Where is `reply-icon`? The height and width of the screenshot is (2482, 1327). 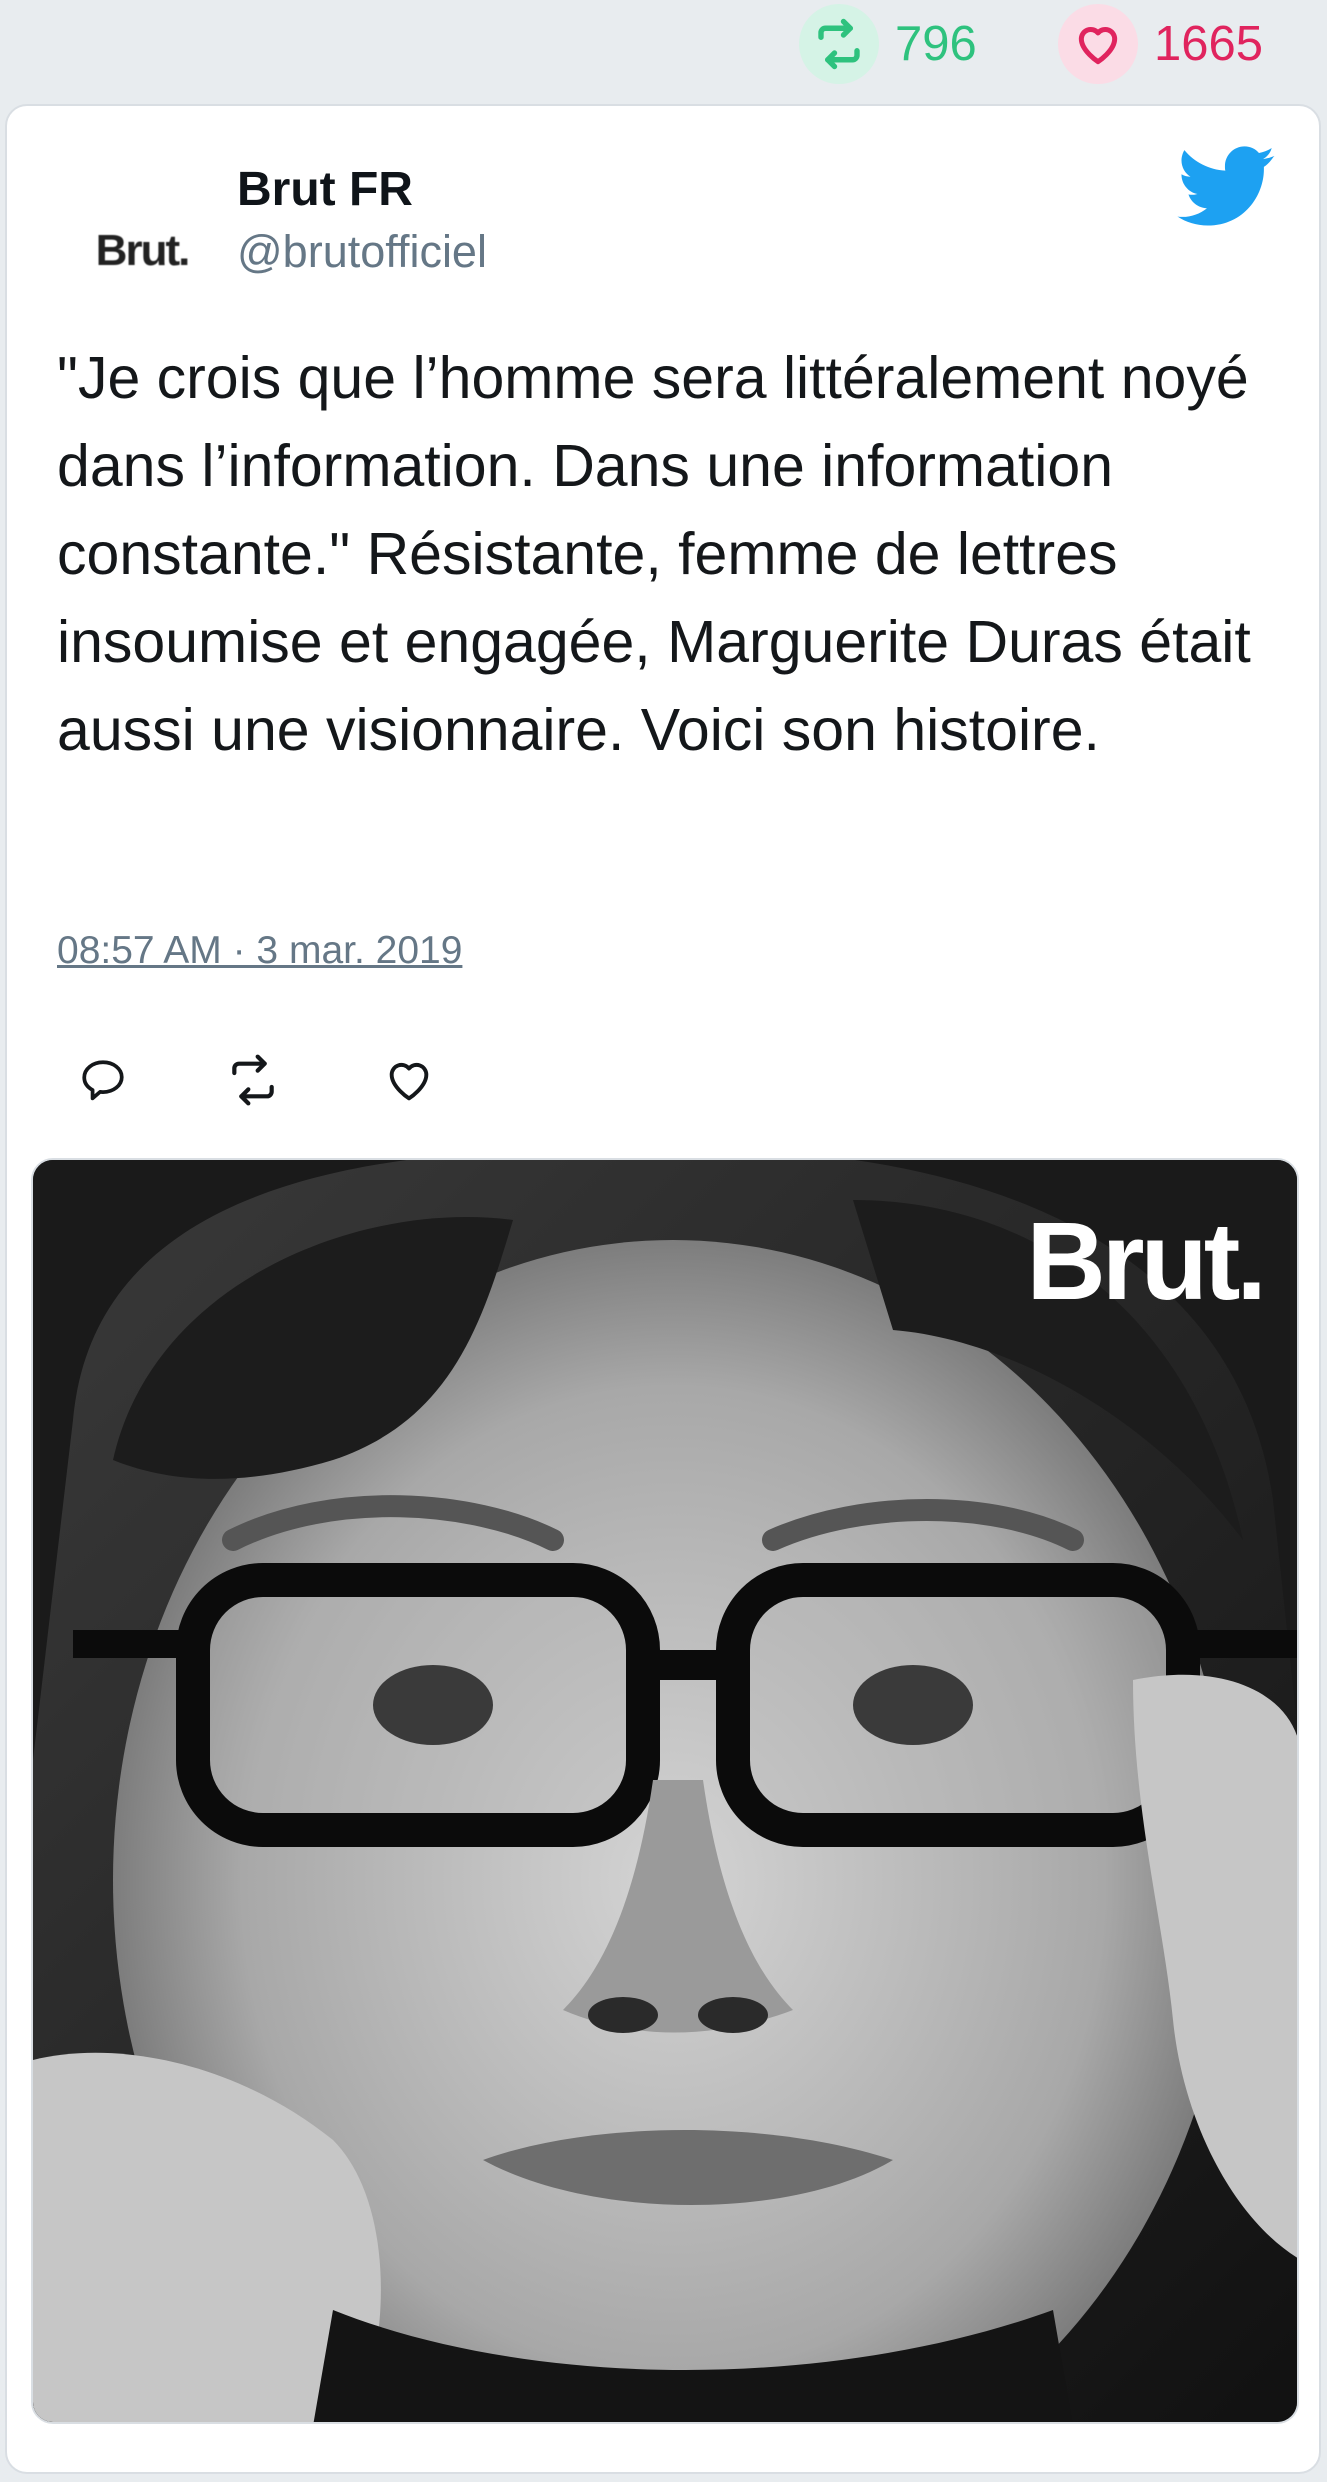 reply-icon is located at coordinates (103, 1080).